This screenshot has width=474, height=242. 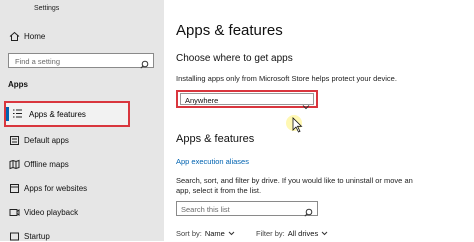 I want to click on home-nav-item: Home, so click(x=26, y=36).